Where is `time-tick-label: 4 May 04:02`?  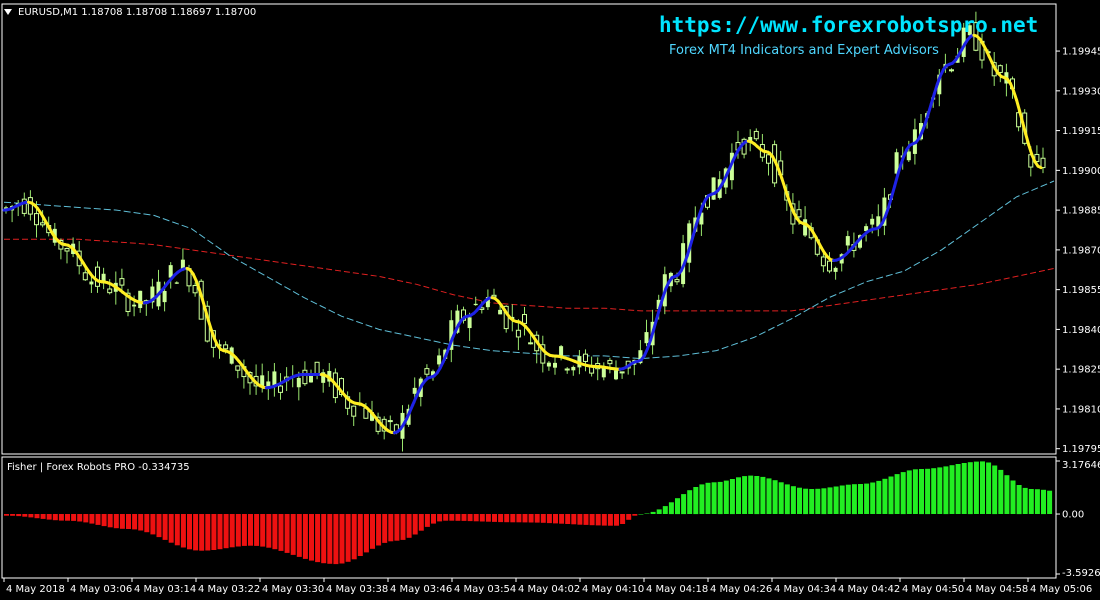 time-tick-label: 4 May 04:02 is located at coordinates (549, 589).